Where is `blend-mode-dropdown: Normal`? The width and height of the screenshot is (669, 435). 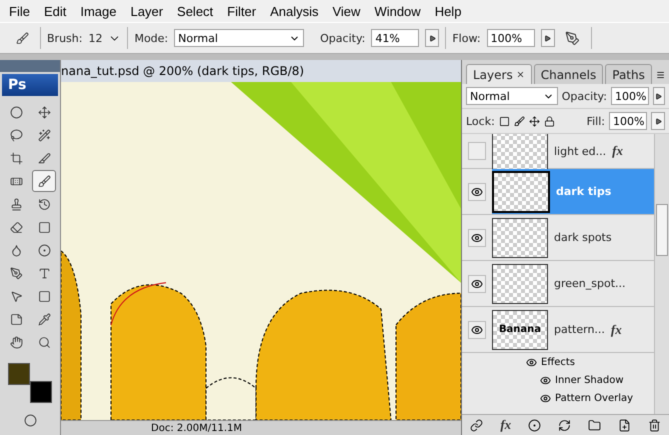
blend-mode-dropdown: Normal is located at coordinates (512, 96).